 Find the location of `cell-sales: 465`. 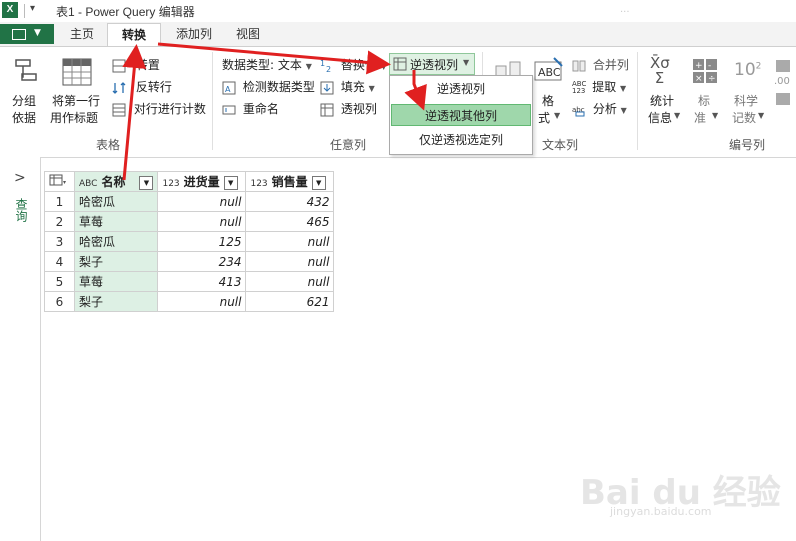

cell-sales: 465 is located at coordinates (290, 221).